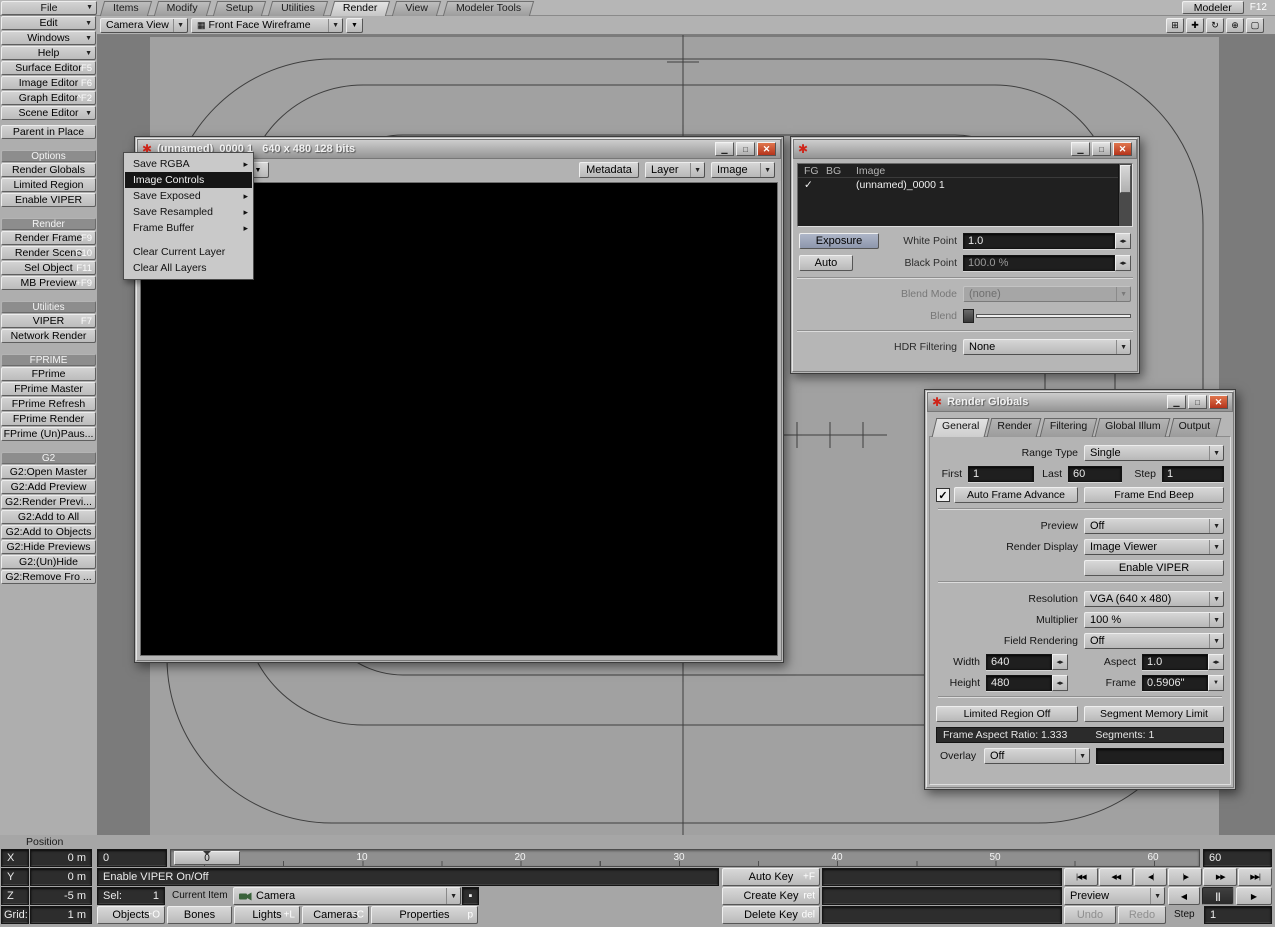  What do you see at coordinates (48, 156) in the screenshot?
I see `sidebar-item: Options ▼` at bounding box center [48, 156].